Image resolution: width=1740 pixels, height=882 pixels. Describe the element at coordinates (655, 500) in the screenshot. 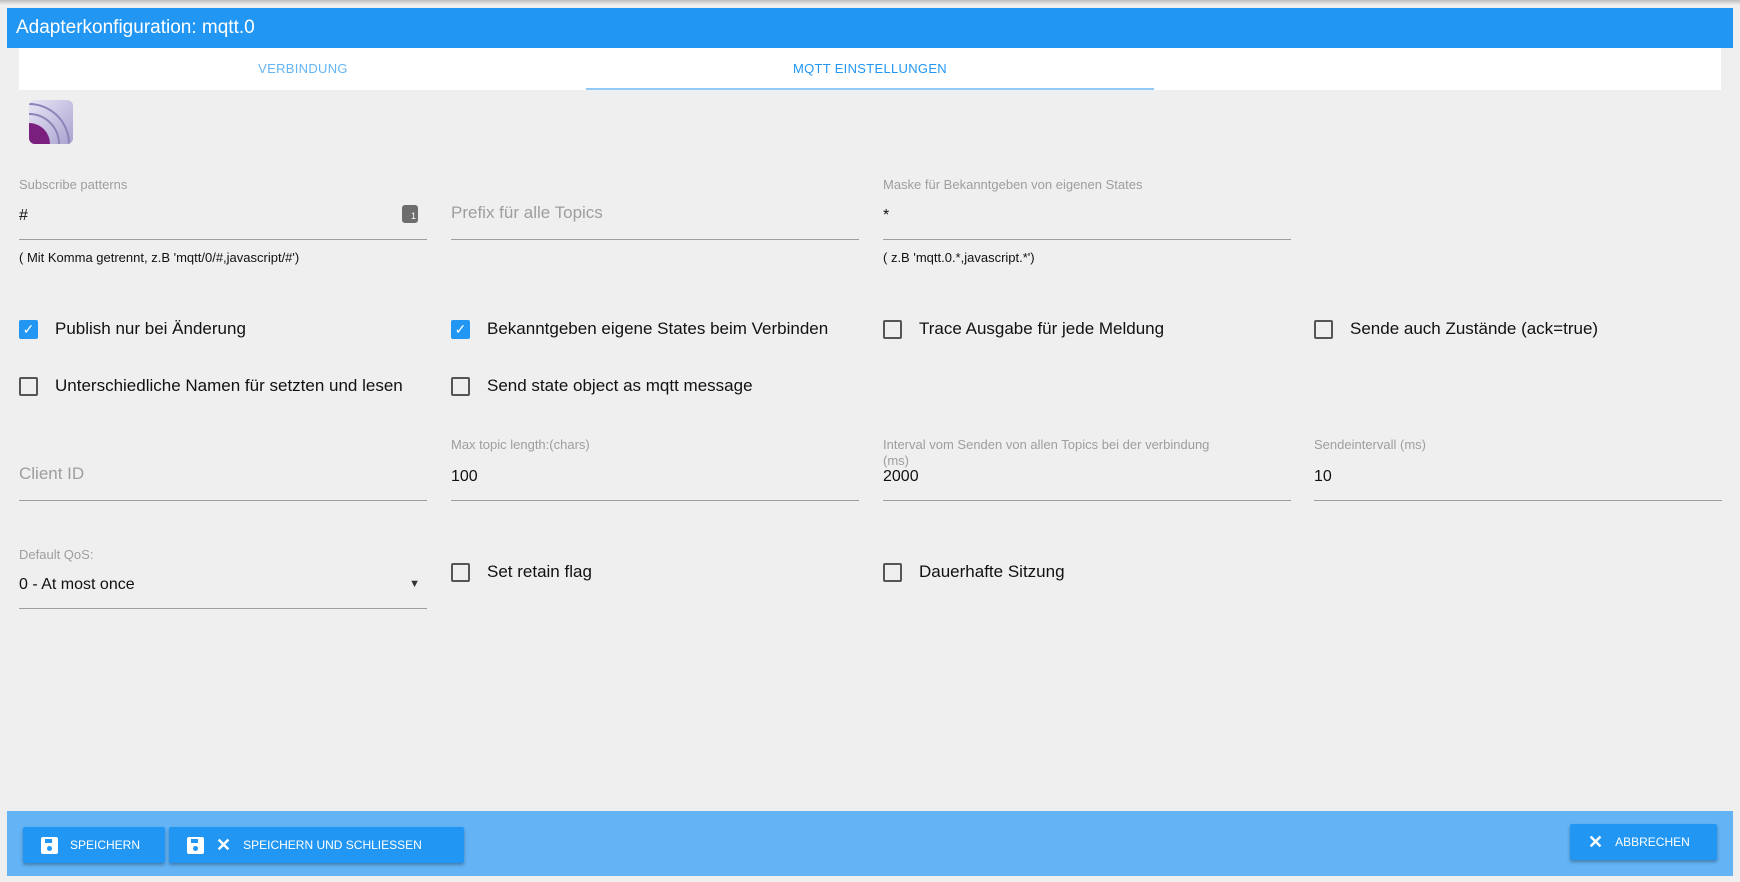

I see `max-topic-underline` at that location.